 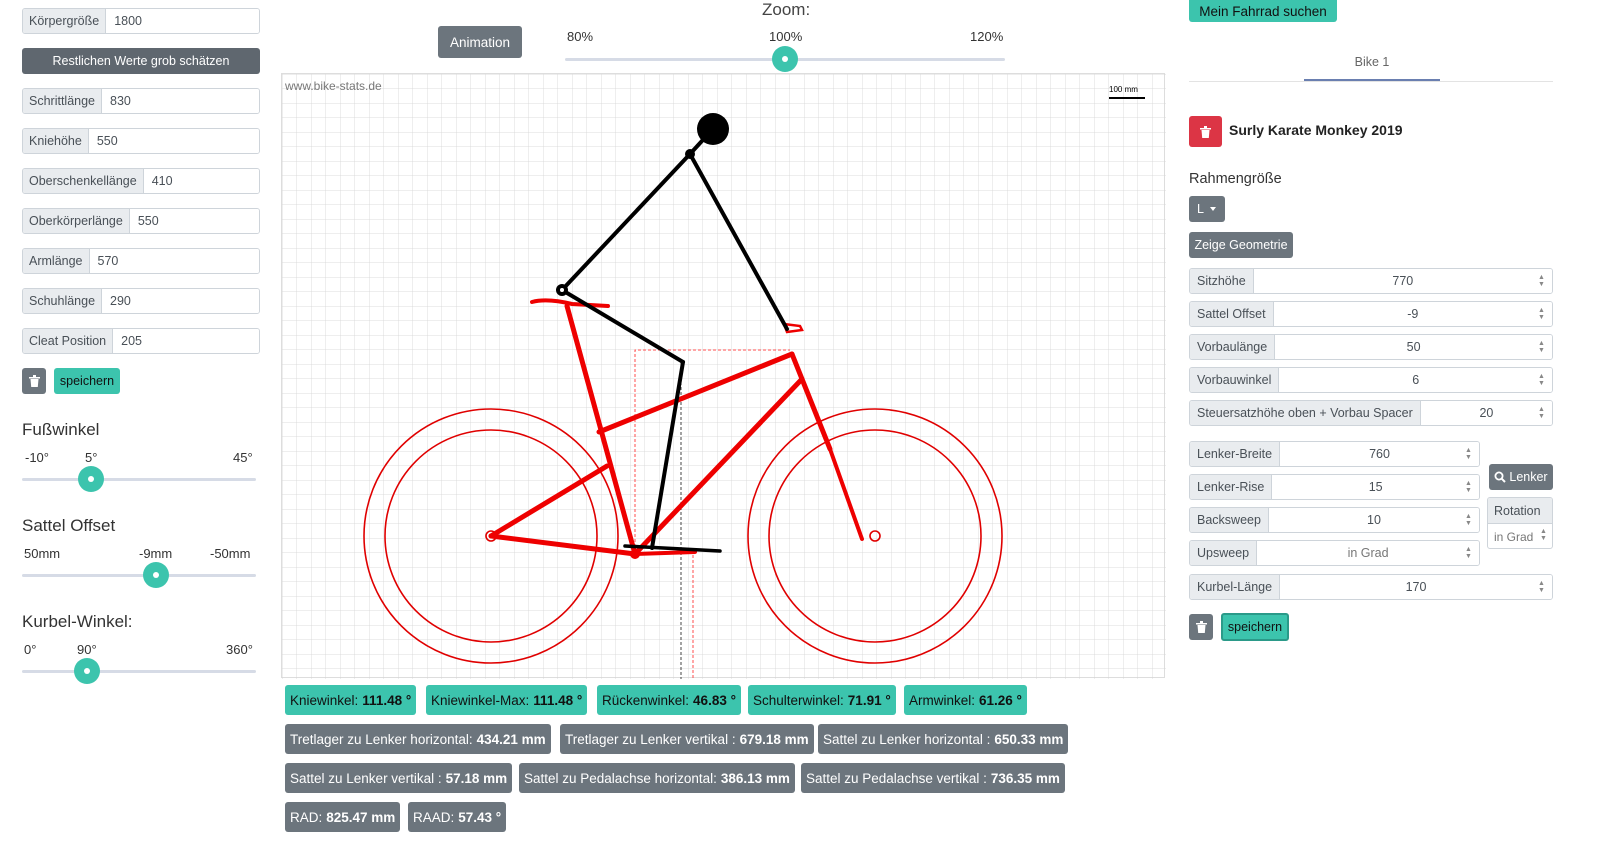 I want to click on backsweep-field: Backsweep 10 ▲ ▼, so click(x=1334, y=520).